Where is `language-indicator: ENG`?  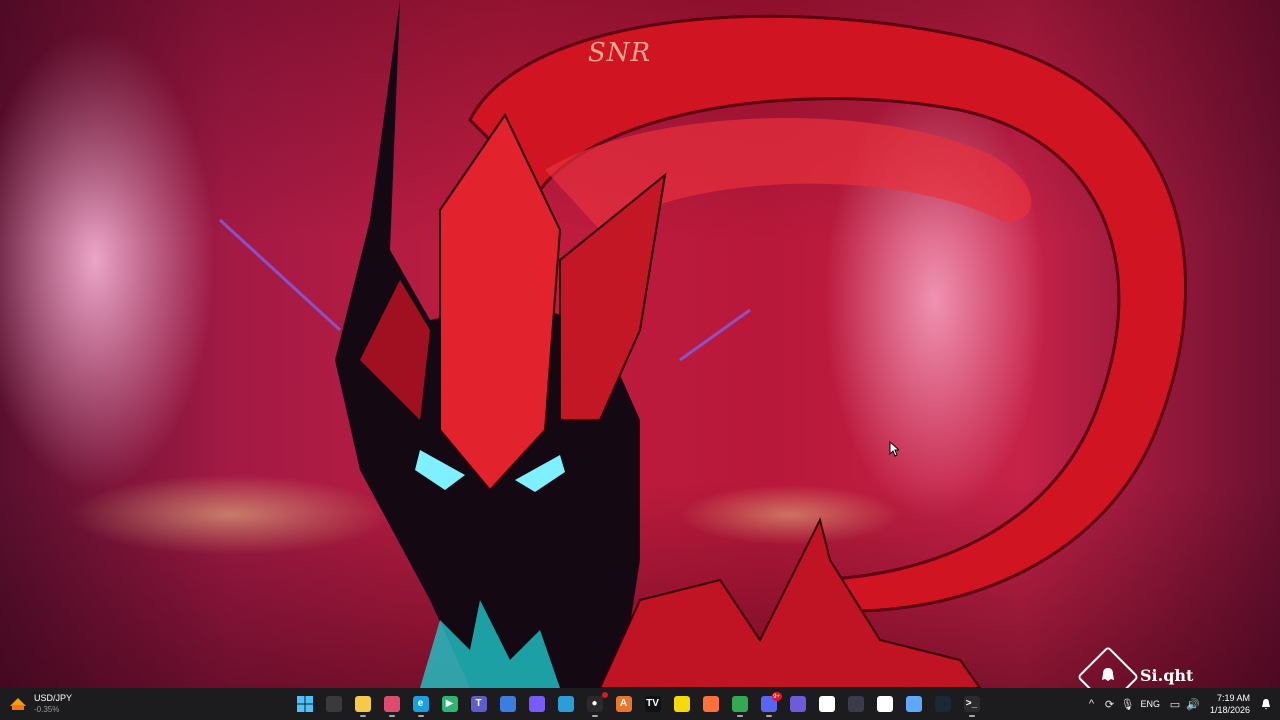 language-indicator: ENG is located at coordinates (1150, 704).